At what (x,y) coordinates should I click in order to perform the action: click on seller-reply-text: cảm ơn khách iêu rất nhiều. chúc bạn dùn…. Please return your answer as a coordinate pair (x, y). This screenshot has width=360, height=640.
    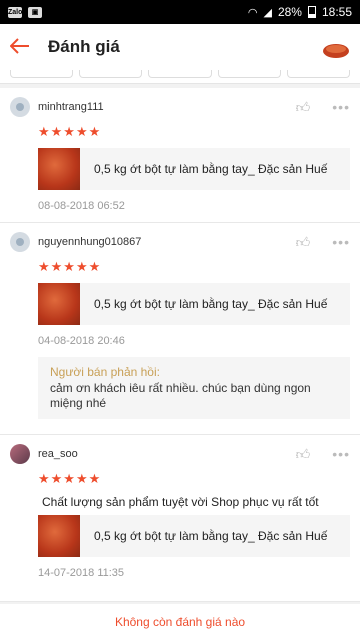
    Looking at the image, I should click on (180, 395).